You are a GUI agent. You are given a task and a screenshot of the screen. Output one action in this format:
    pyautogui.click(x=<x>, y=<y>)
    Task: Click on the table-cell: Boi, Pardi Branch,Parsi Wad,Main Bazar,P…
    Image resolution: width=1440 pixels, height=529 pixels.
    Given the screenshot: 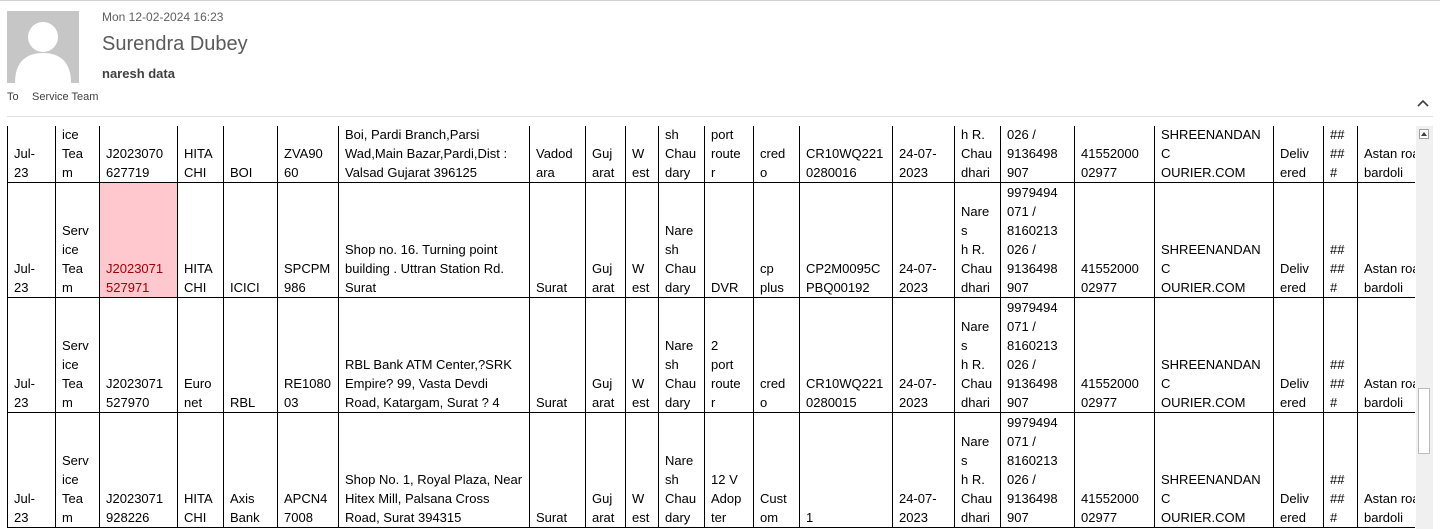 What is the action you would take?
    pyautogui.click(x=434, y=154)
    